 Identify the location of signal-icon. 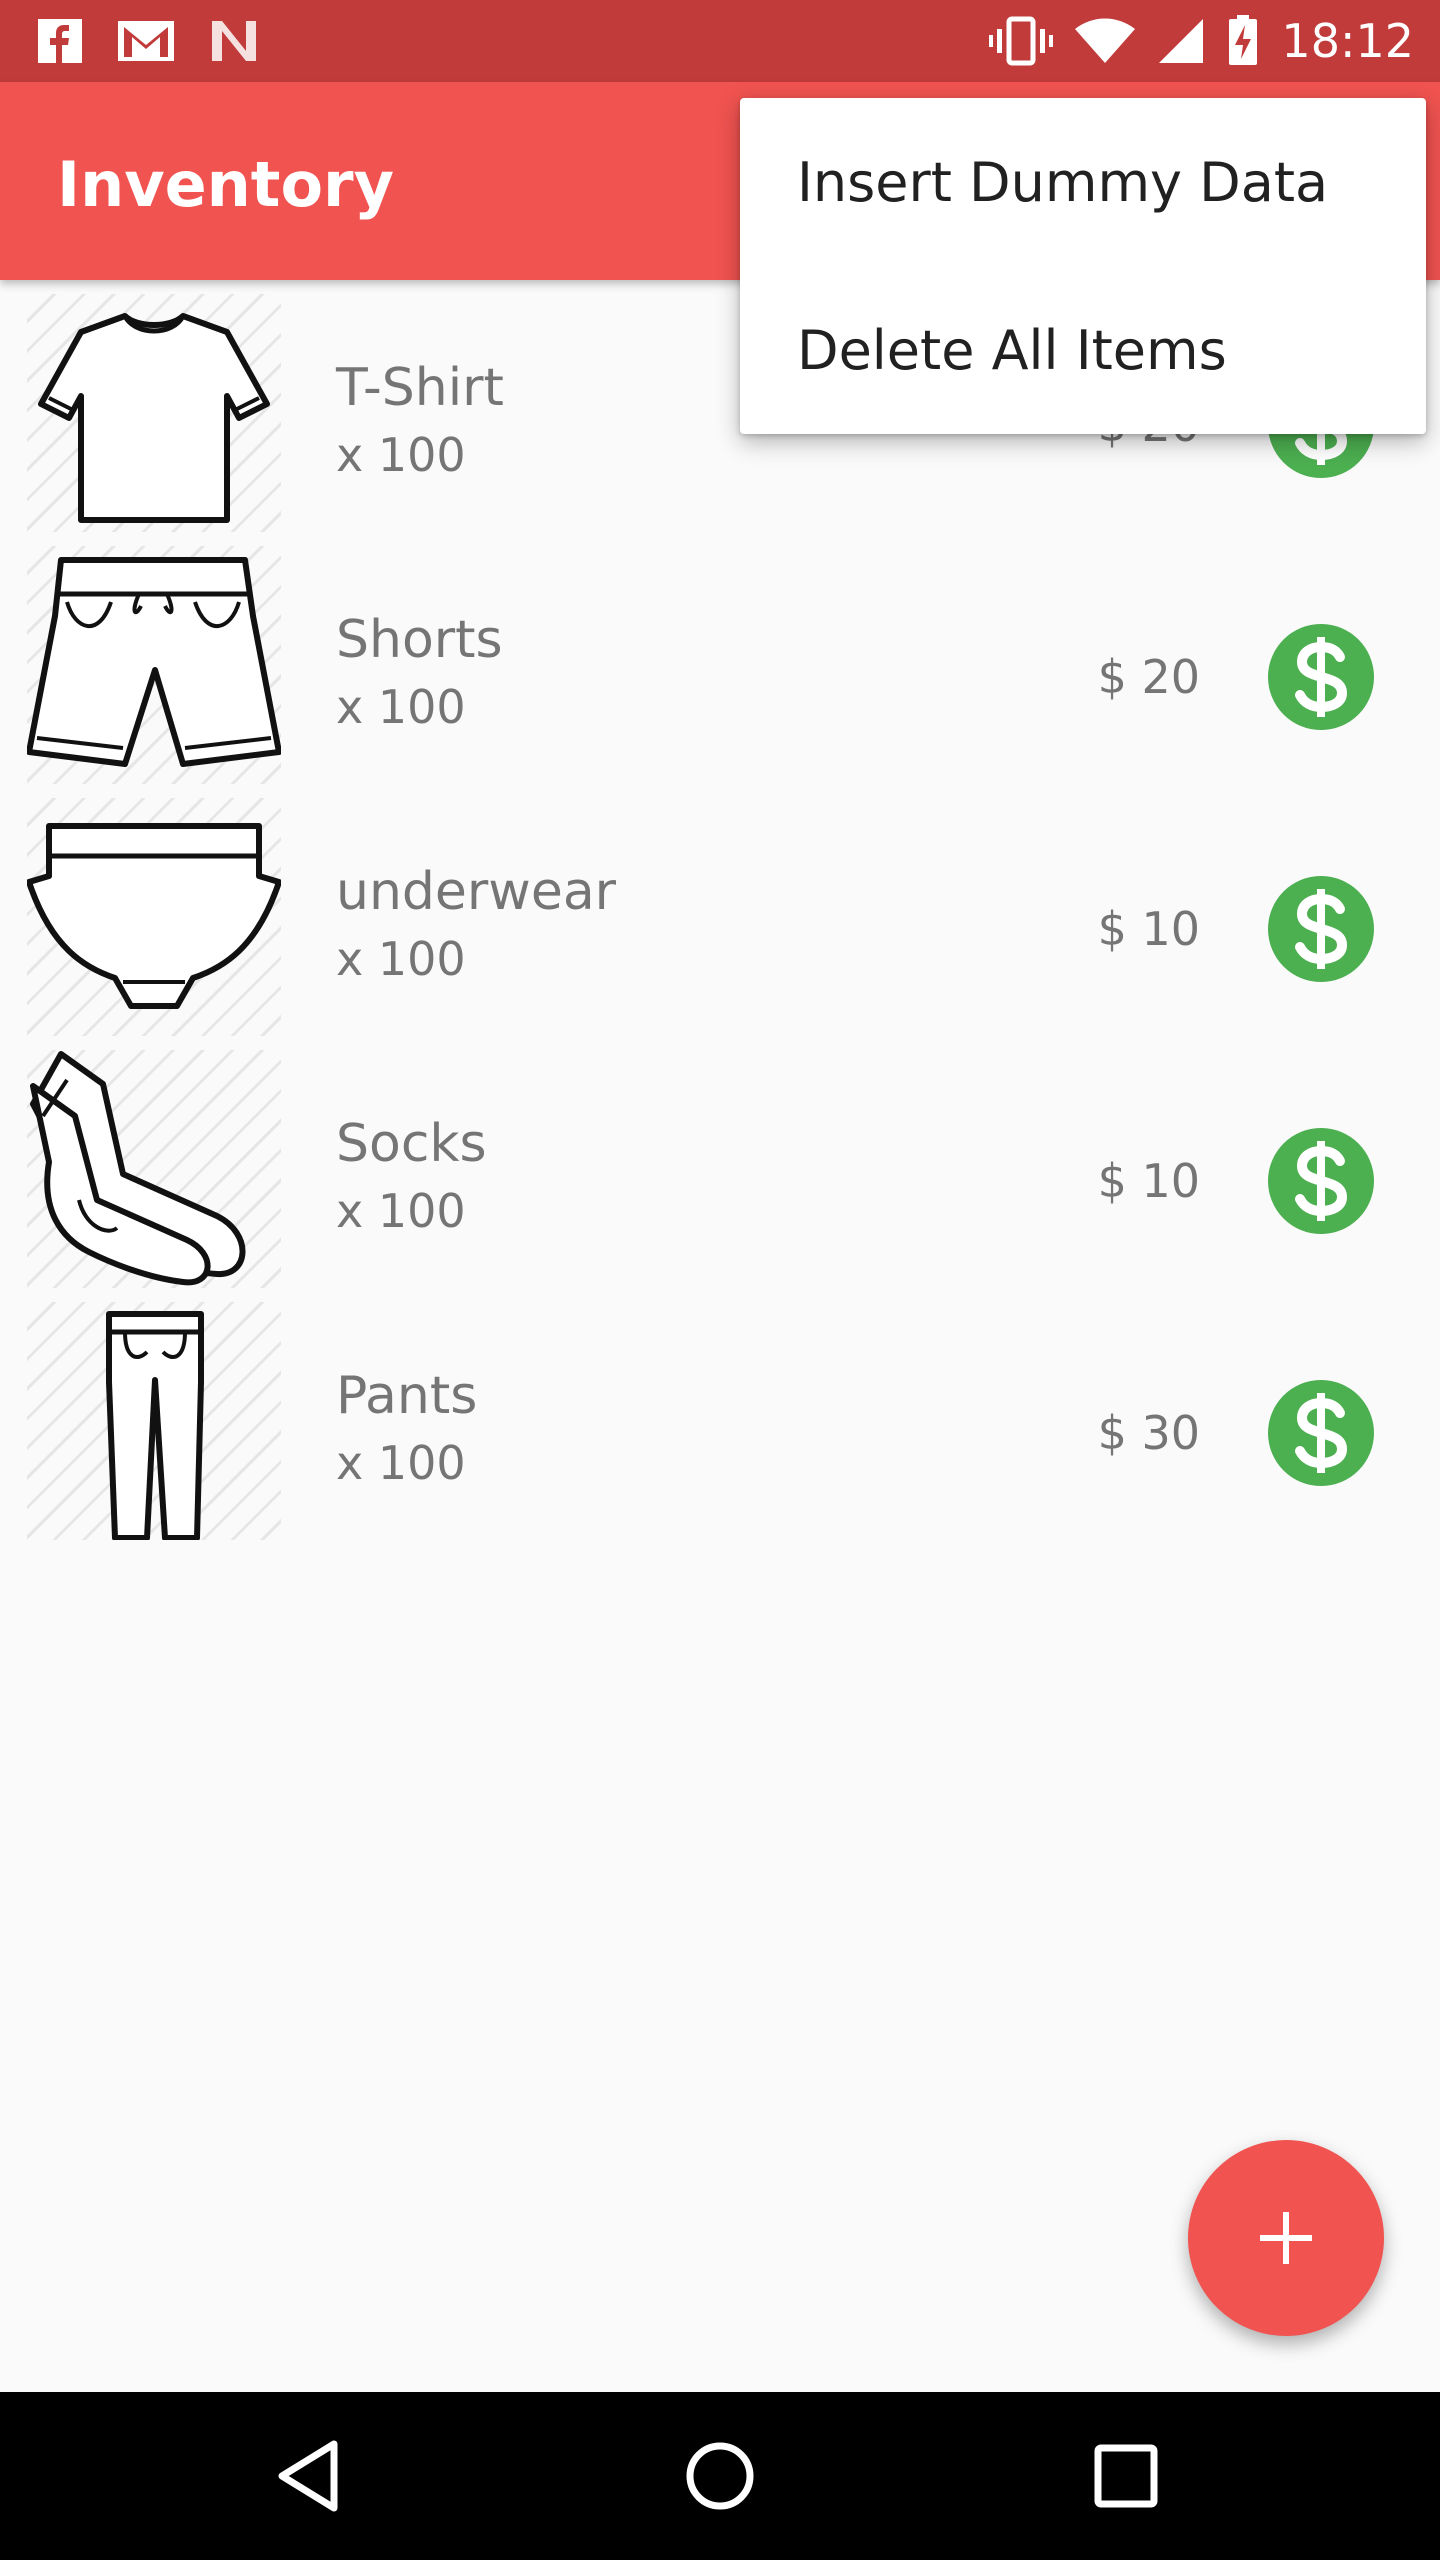
(1181, 41).